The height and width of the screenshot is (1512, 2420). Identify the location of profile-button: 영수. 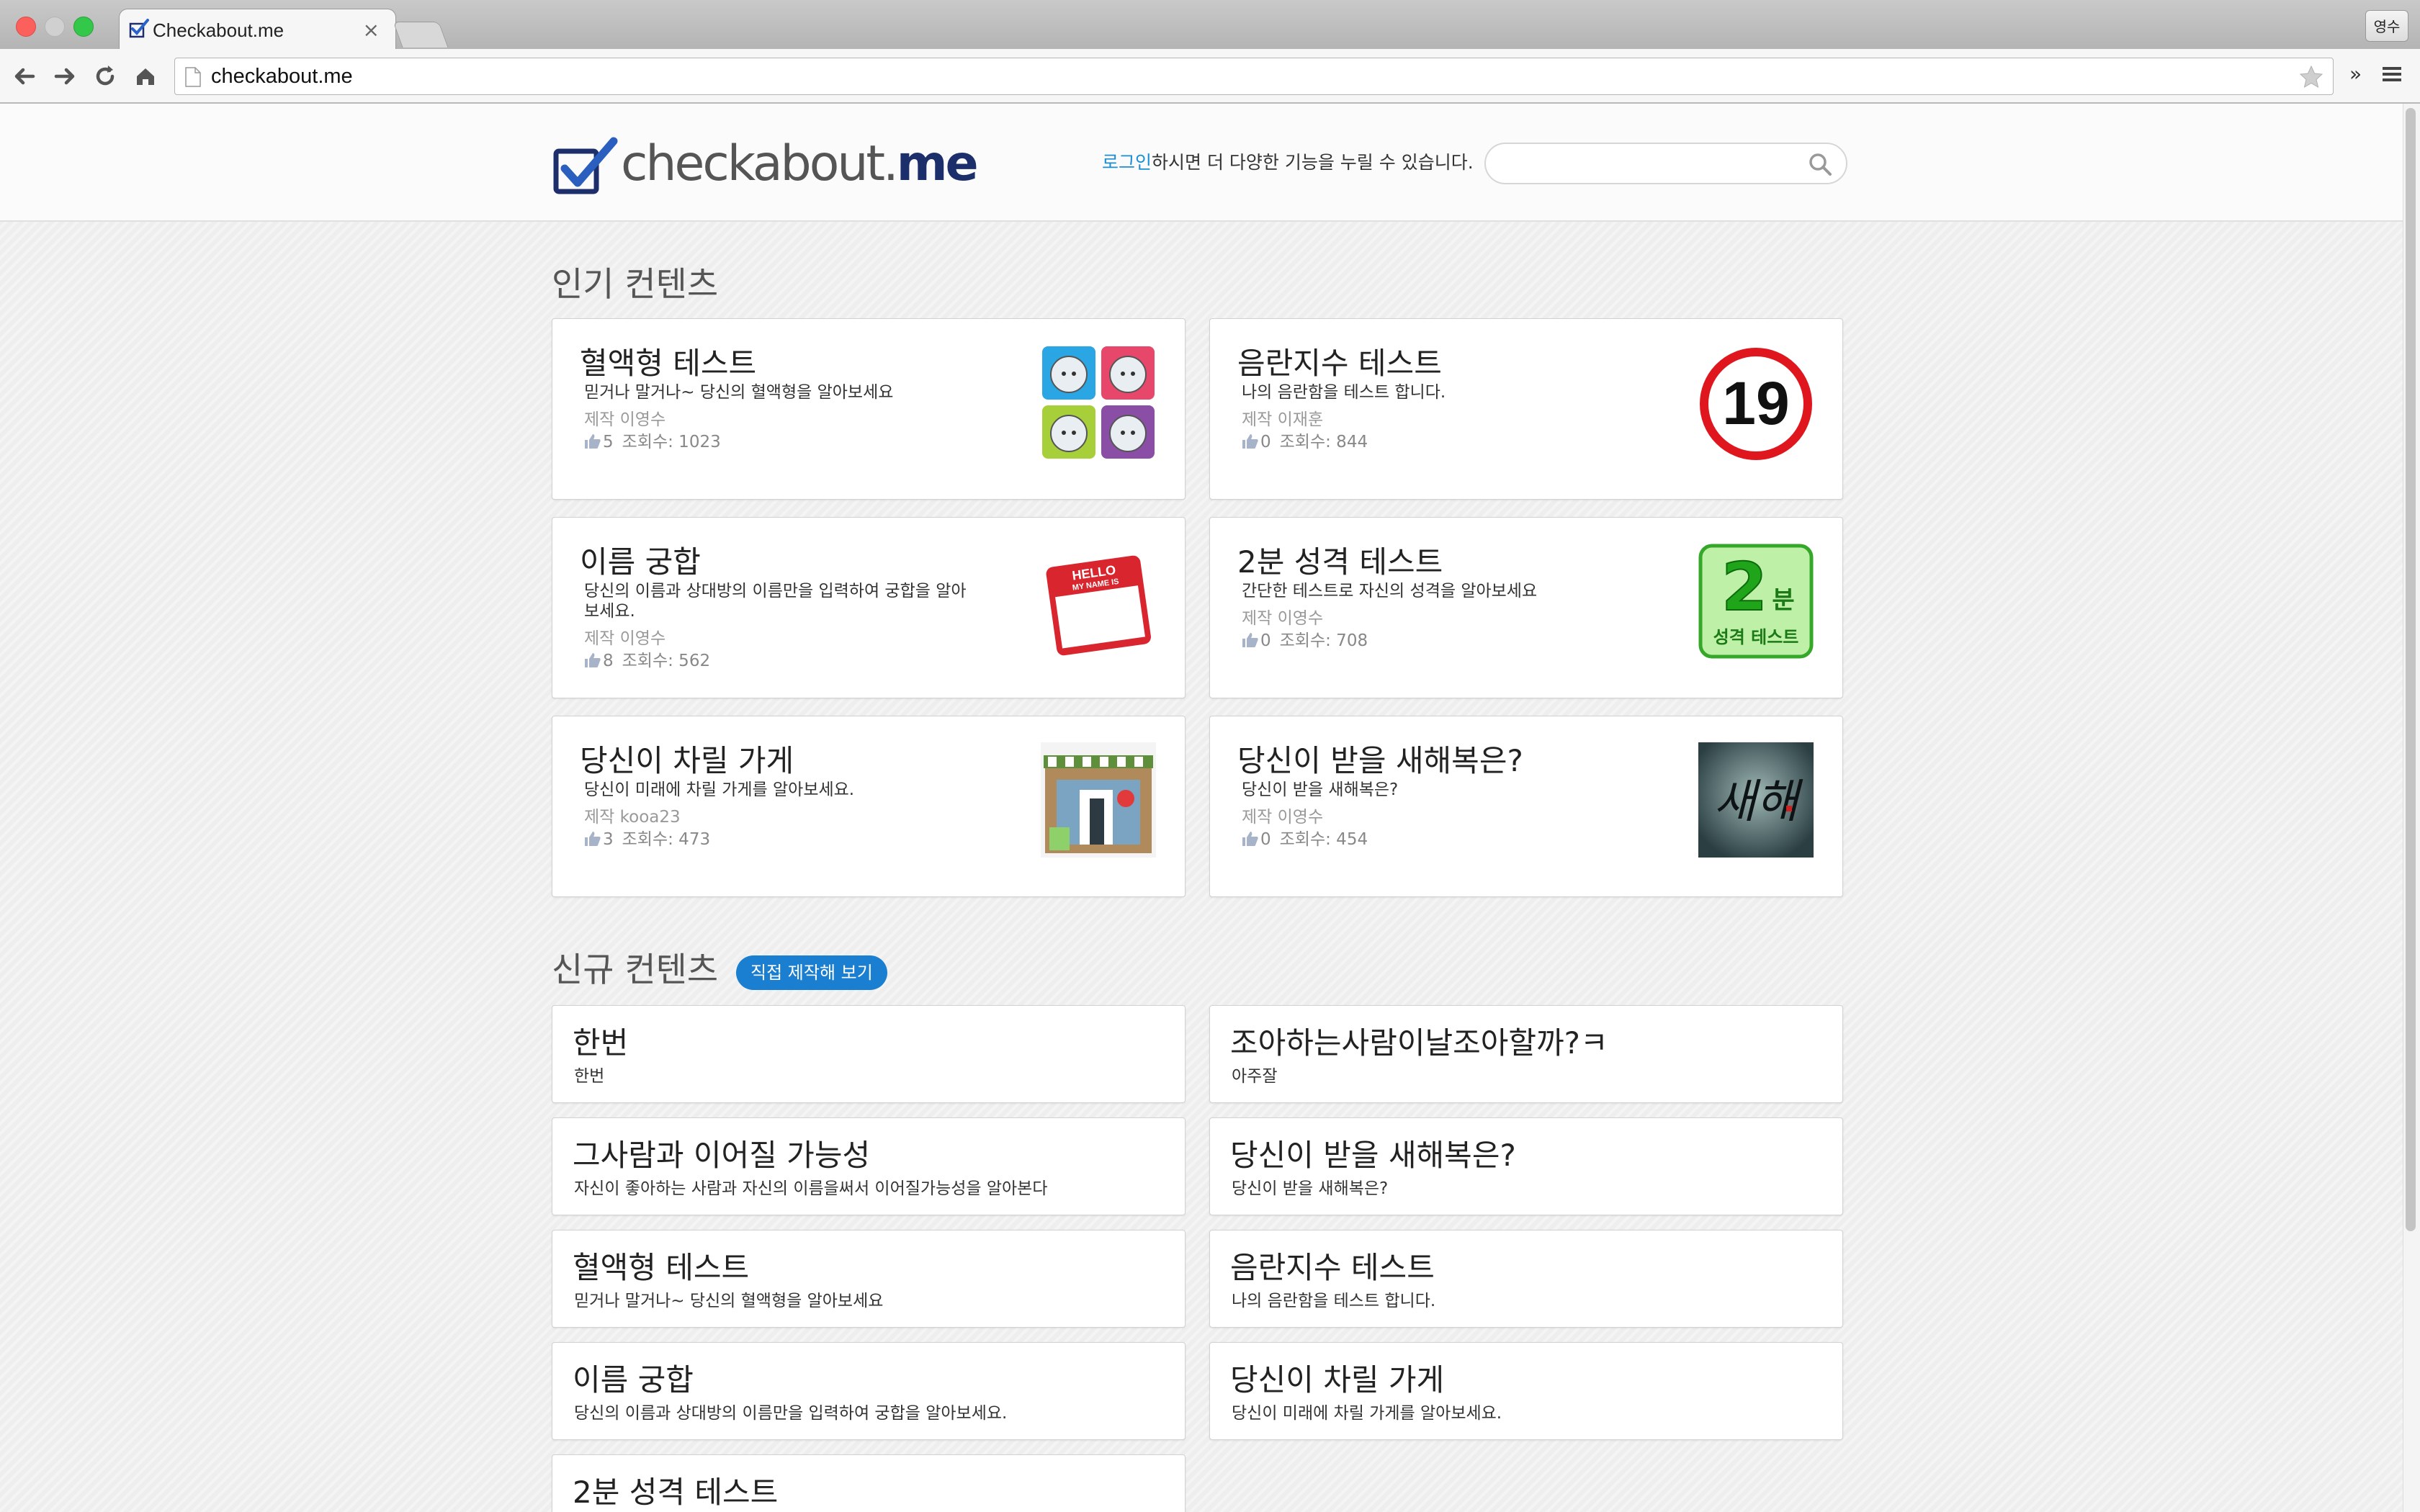
(2386, 26).